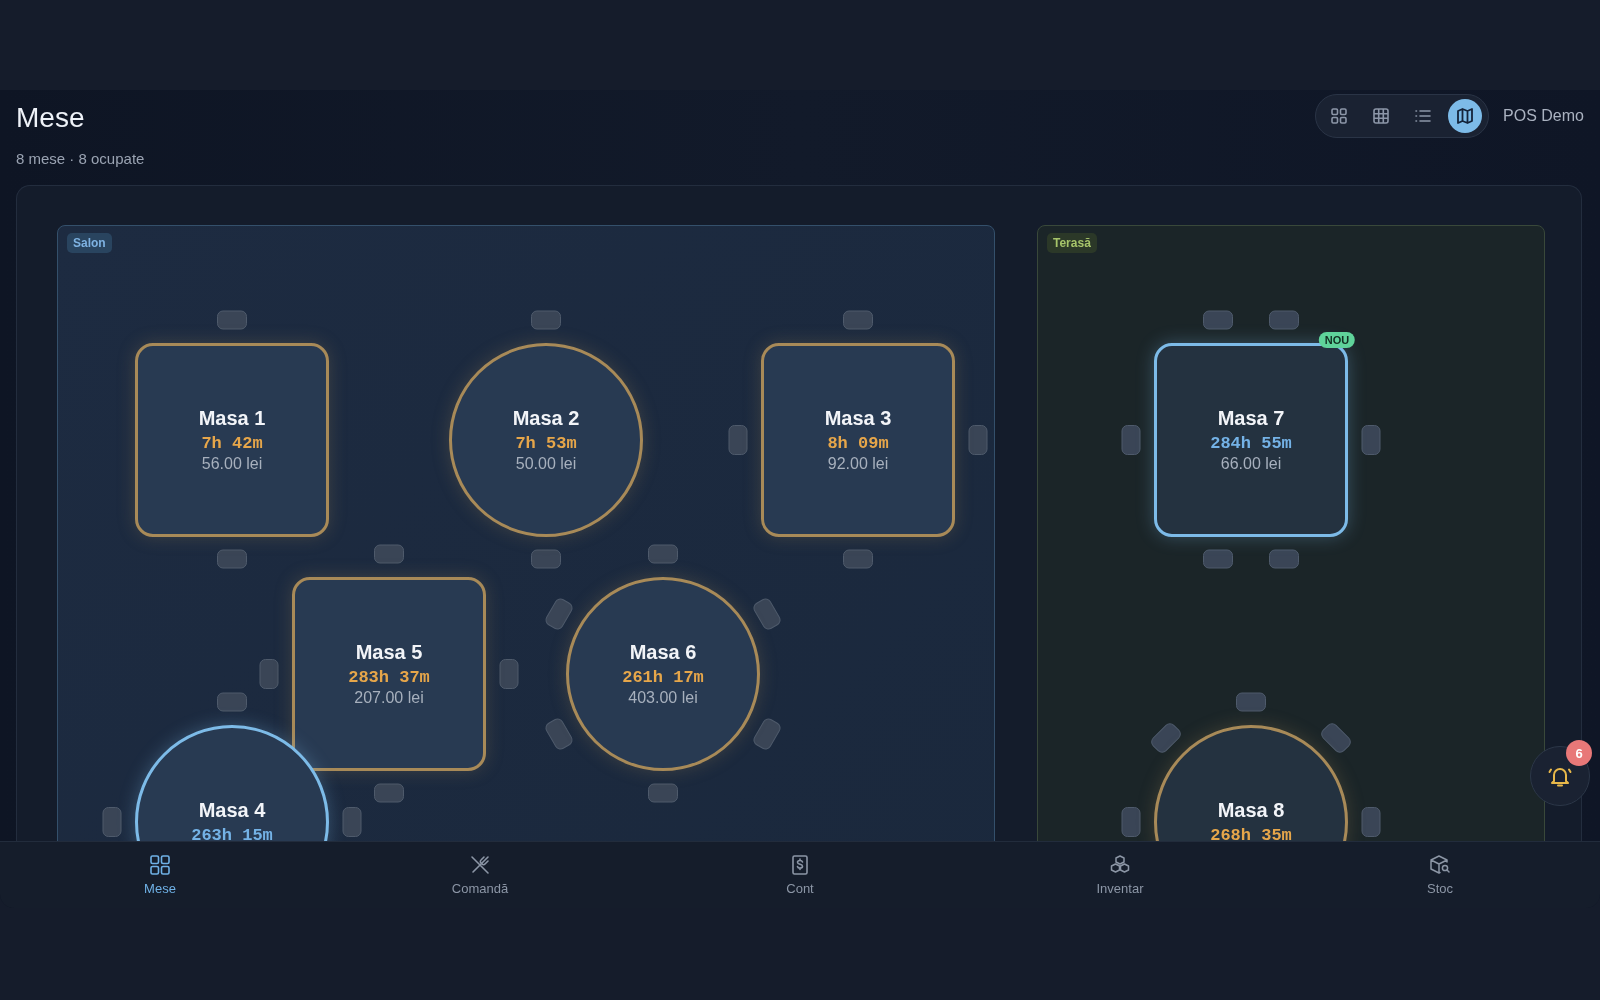 The height and width of the screenshot is (1000, 1600). I want to click on table-timer: 7h 53m, so click(546, 443).